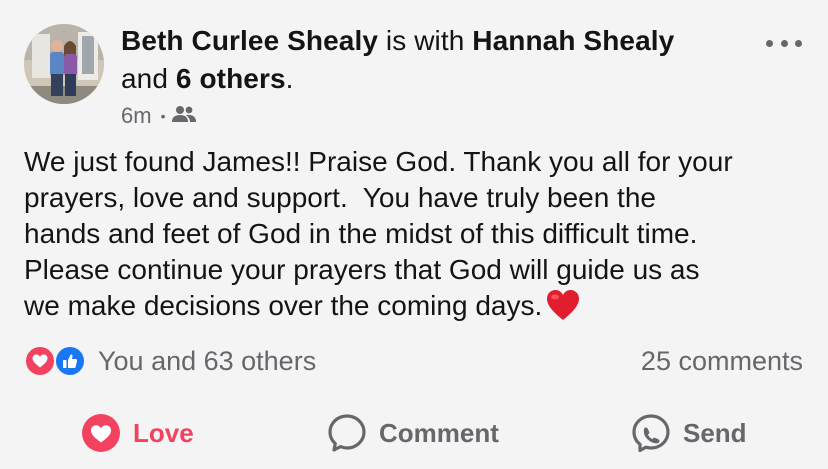  What do you see at coordinates (563, 309) in the screenshot?
I see `red-heart-emoji` at bounding box center [563, 309].